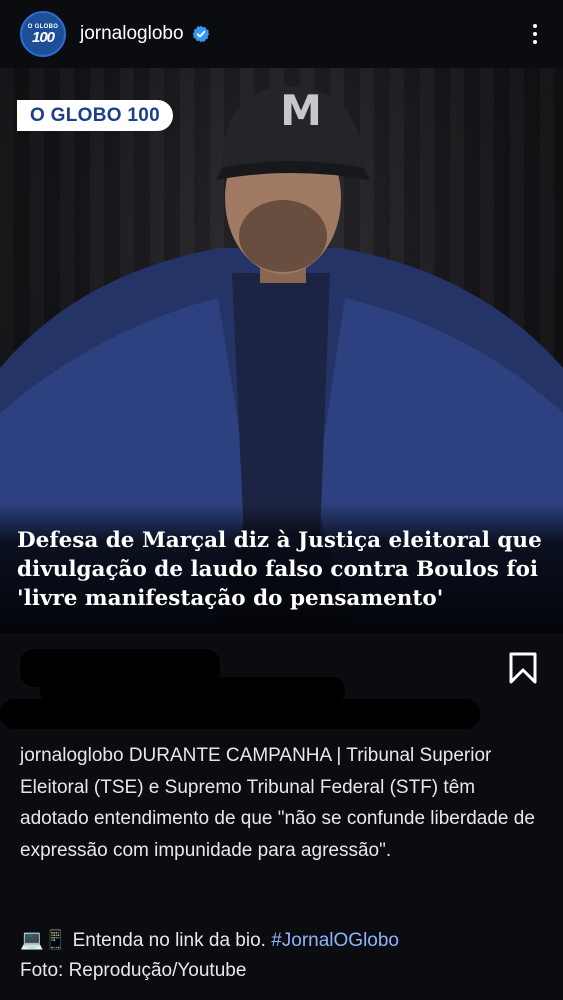  What do you see at coordinates (523, 668) in the screenshot?
I see `bookmark-icon` at bounding box center [523, 668].